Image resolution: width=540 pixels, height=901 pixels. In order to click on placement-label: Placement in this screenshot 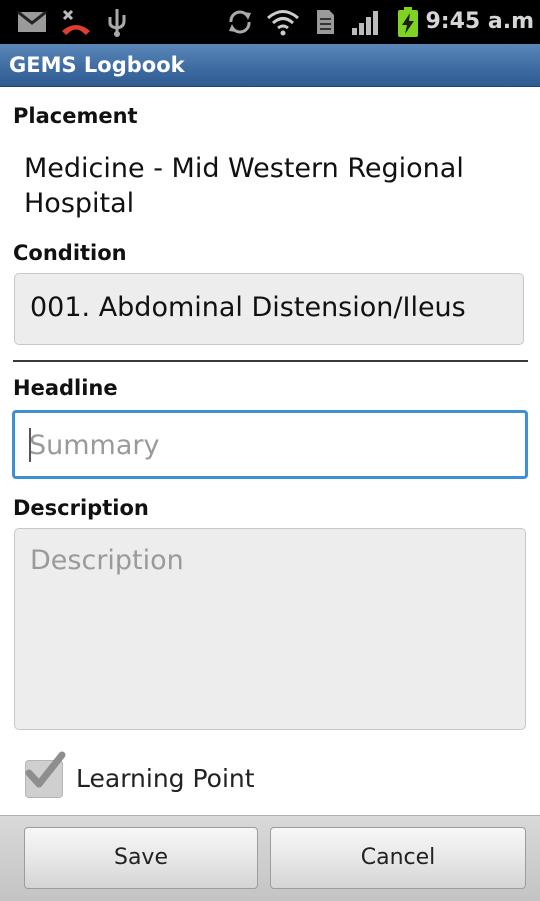, I will do `click(75, 116)`.